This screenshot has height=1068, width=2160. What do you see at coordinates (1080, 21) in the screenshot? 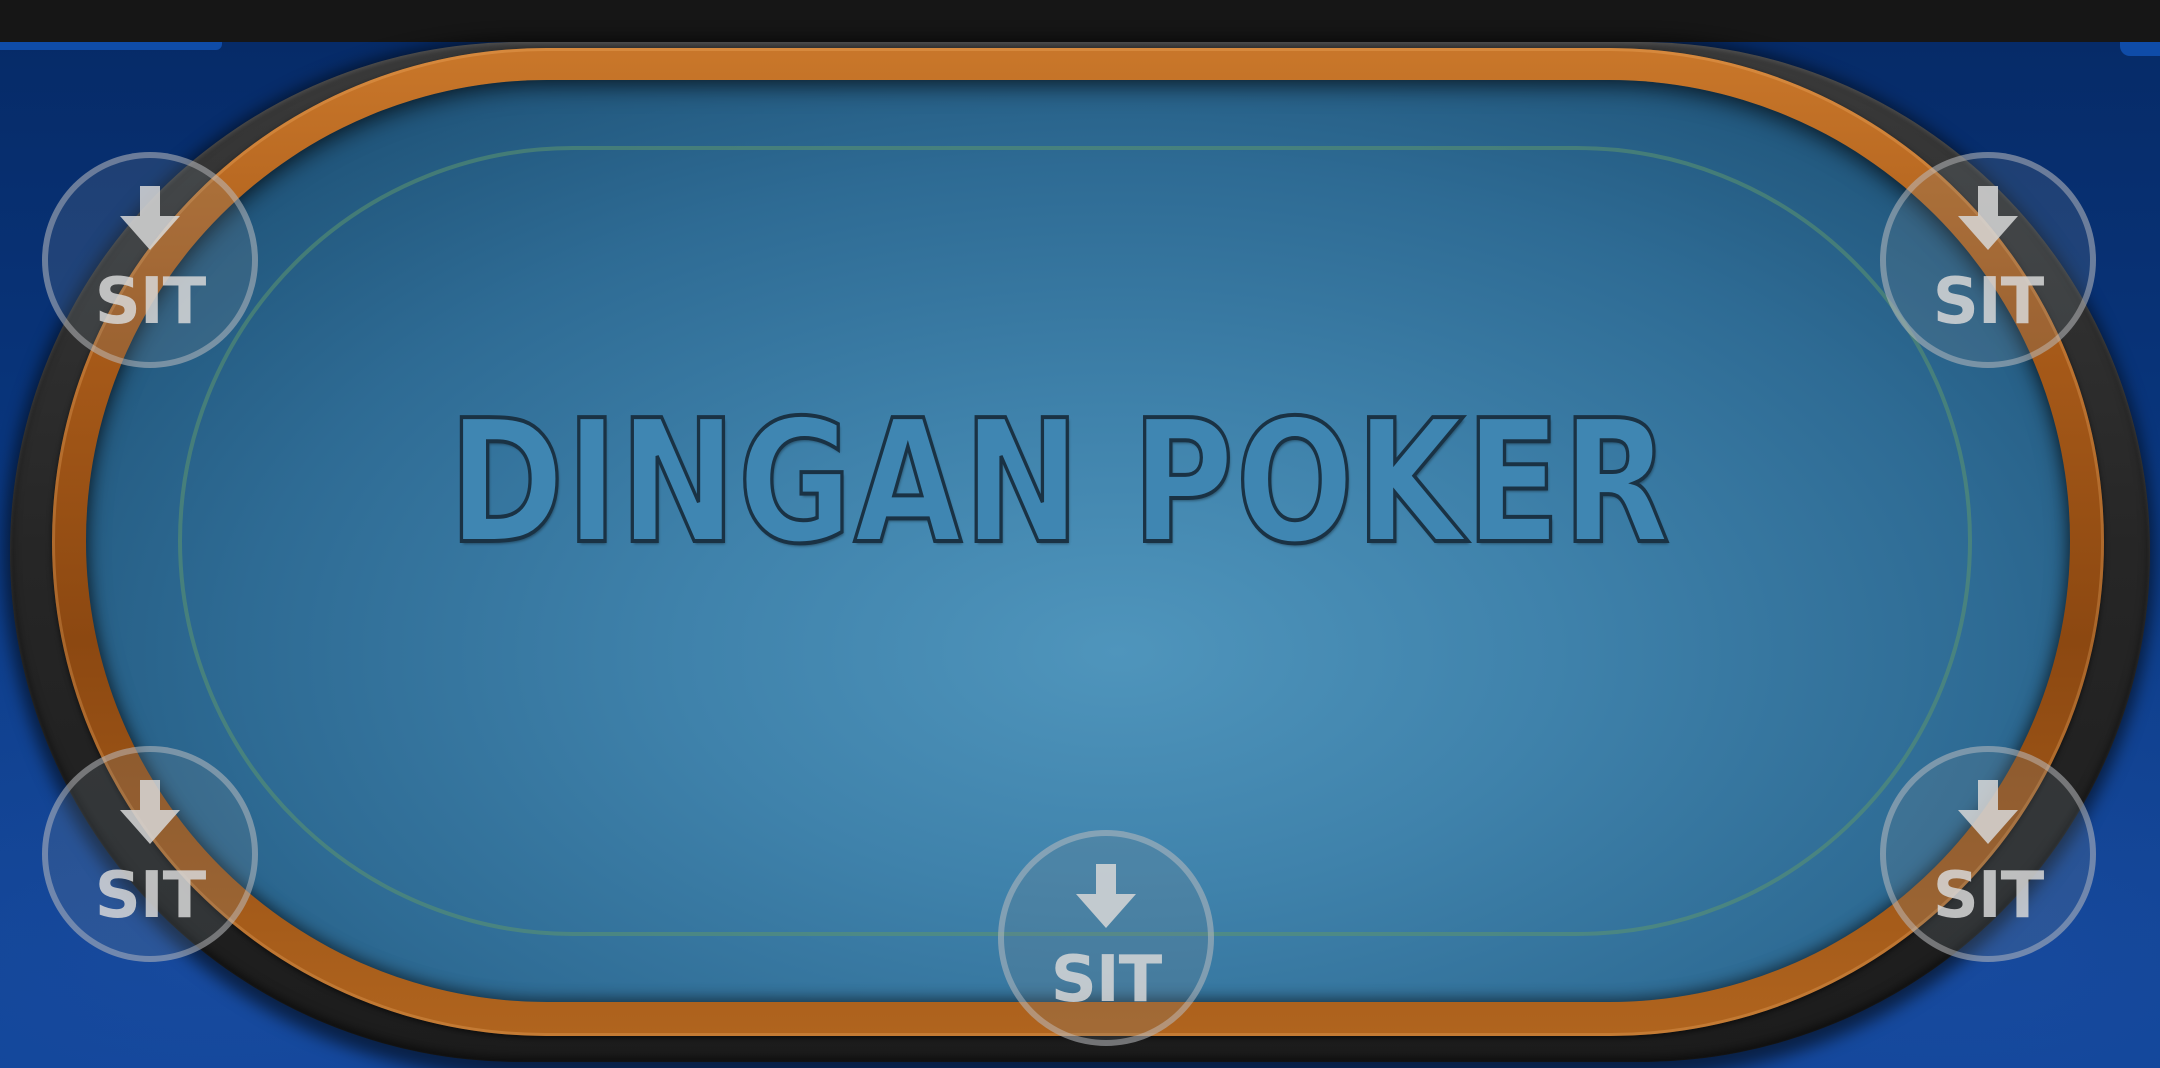
I see `top-bar` at bounding box center [1080, 21].